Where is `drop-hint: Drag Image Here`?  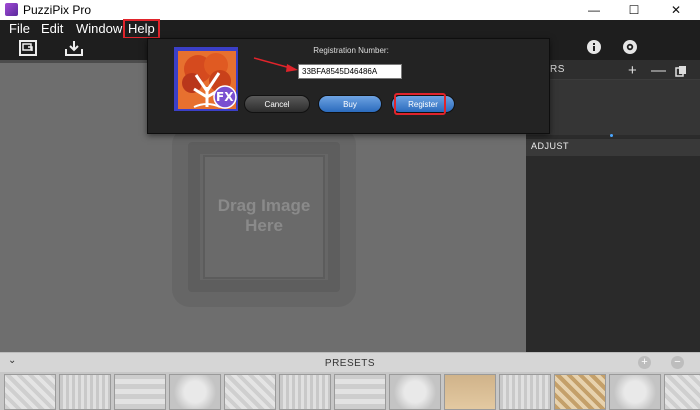 drop-hint: Drag Image Here is located at coordinates (264, 216).